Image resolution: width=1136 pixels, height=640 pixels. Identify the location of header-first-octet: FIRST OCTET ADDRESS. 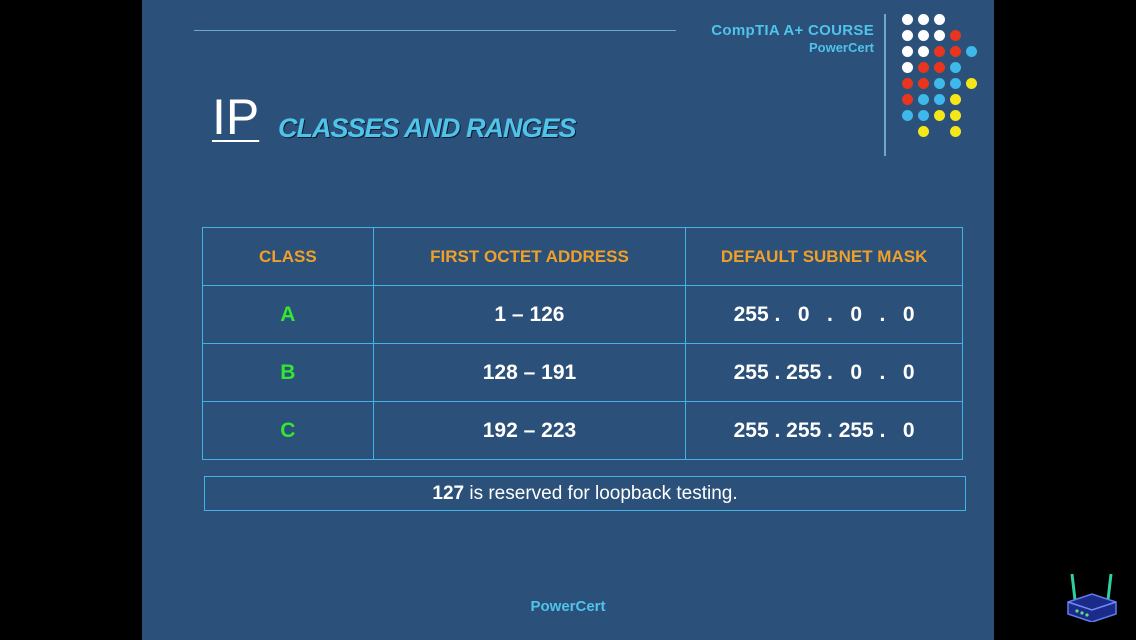
(529, 256).